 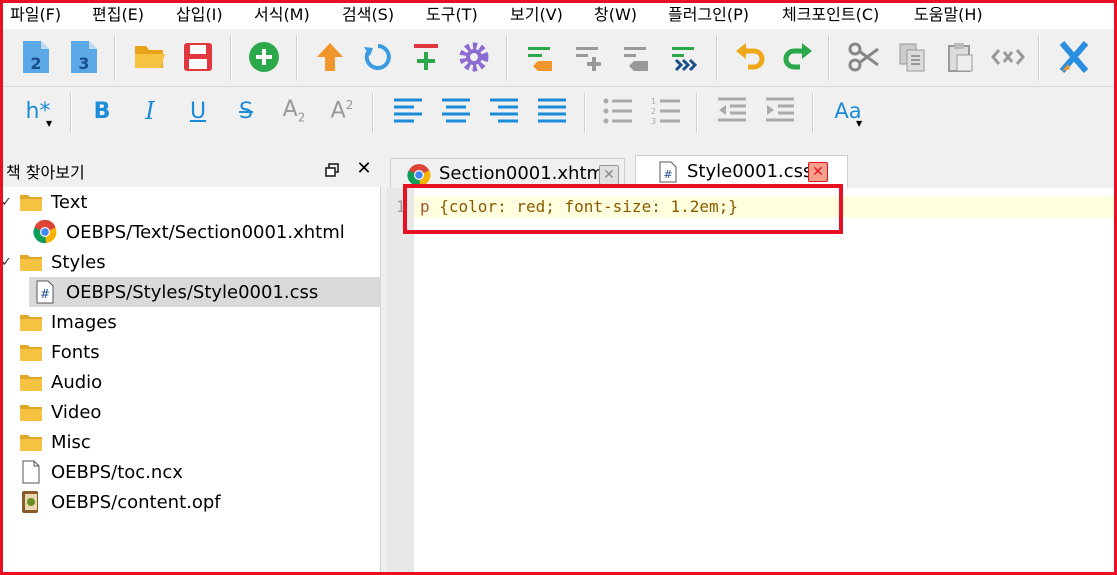 I want to click on tree-file-opf: OEBPS/content.opf, so click(x=192, y=502).